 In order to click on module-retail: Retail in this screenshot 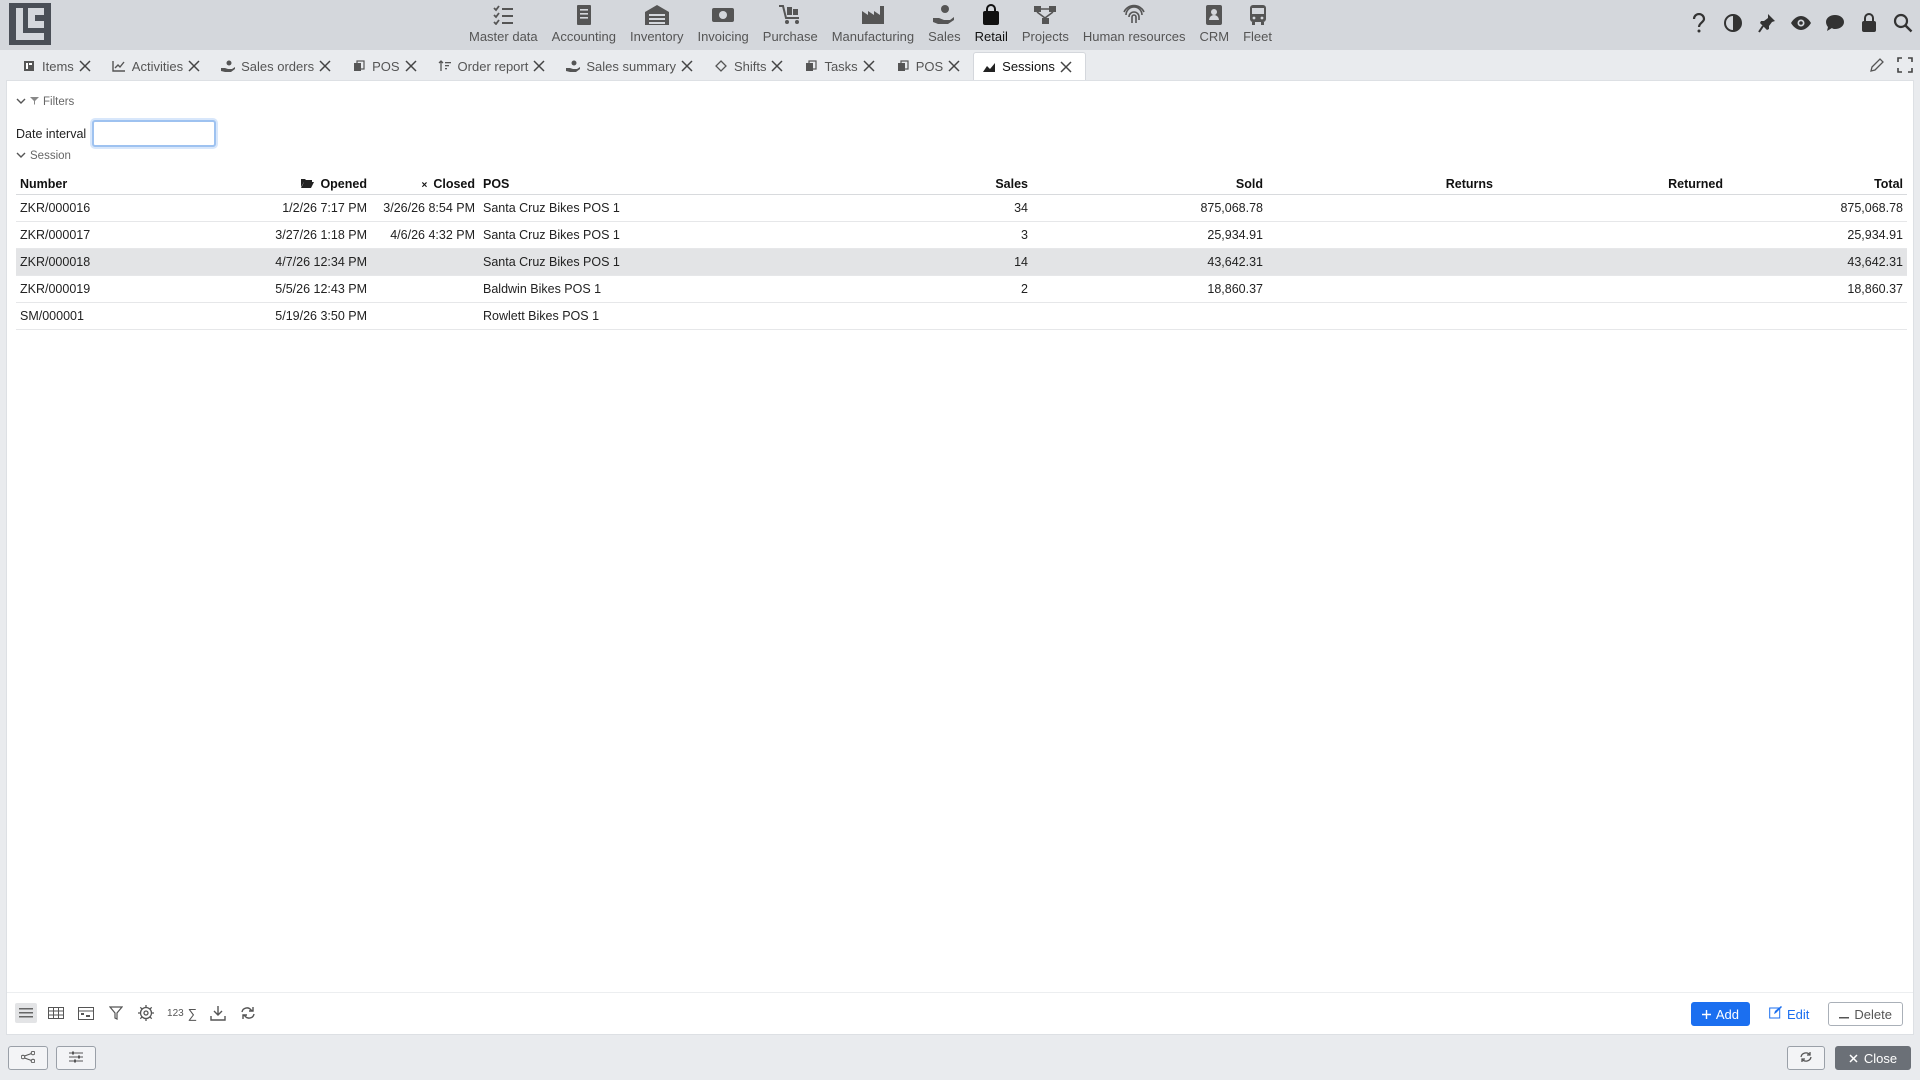, I will do `click(991, 25)`.